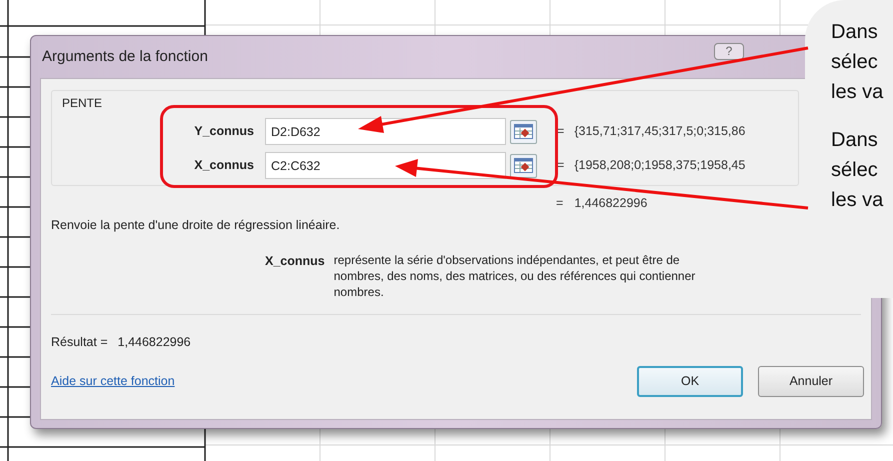 This screenshot has height=461, width=893. I want to click on window-title: Arguments de la fonction, so click(125, 56).